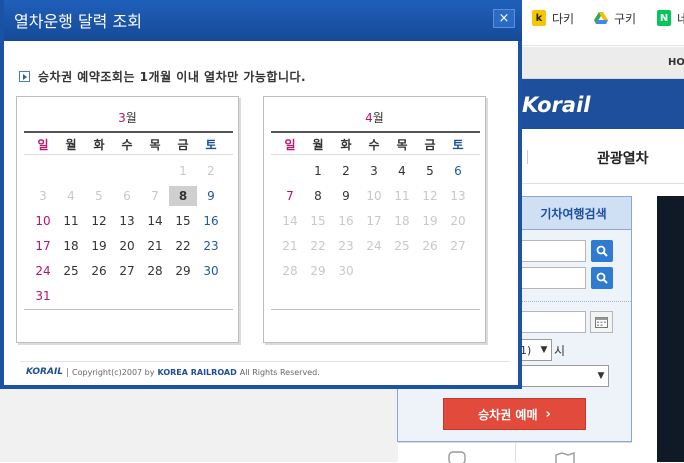 The image size is (684, 463). I want to click on passenger-select: ▼, so click(562, 376).